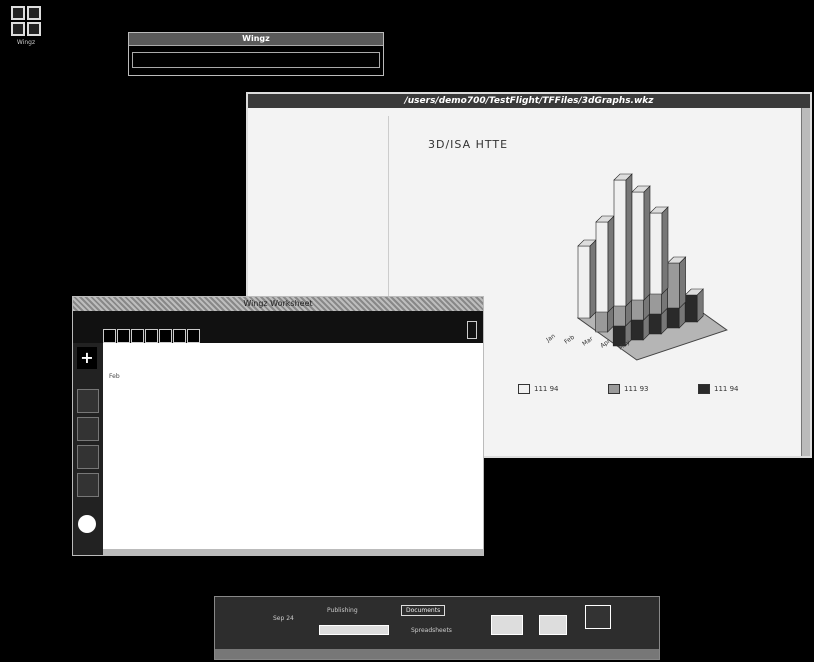 The height and width of the screenshot is (662, 814). What do you see at coordinates (293, 552) in the screenshot?
I see `spreadsheet-horizontal-scrollbar` at bounding box center [293, 552].